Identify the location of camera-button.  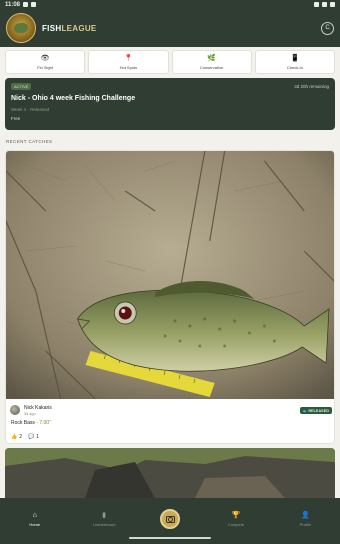
(170, 519).